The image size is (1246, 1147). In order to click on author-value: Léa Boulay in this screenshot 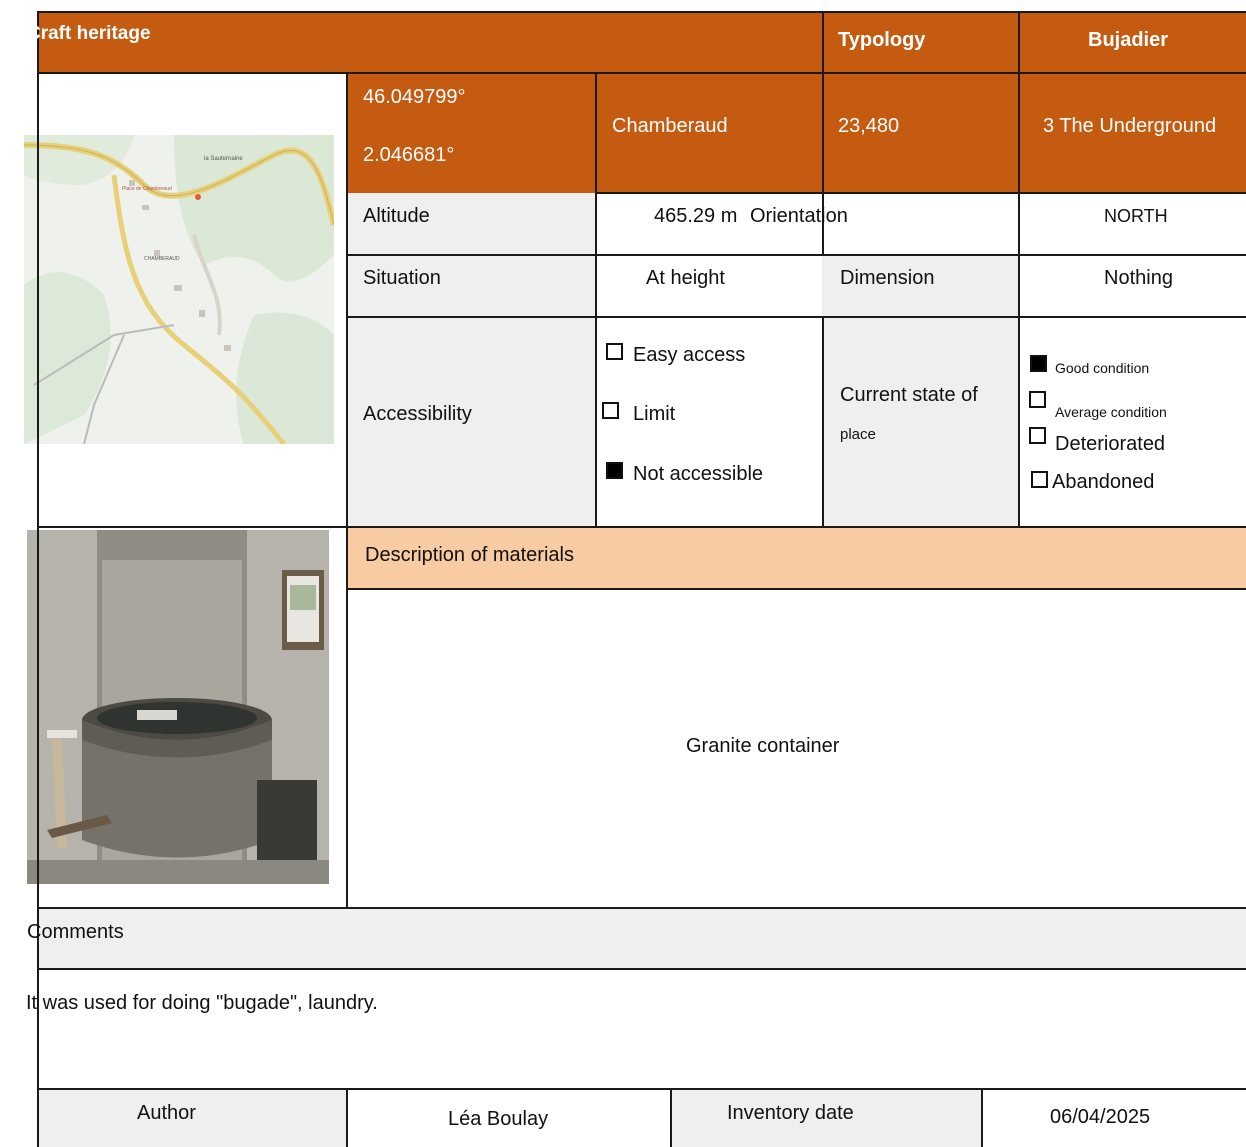, I will do `click(498, 1119)`.